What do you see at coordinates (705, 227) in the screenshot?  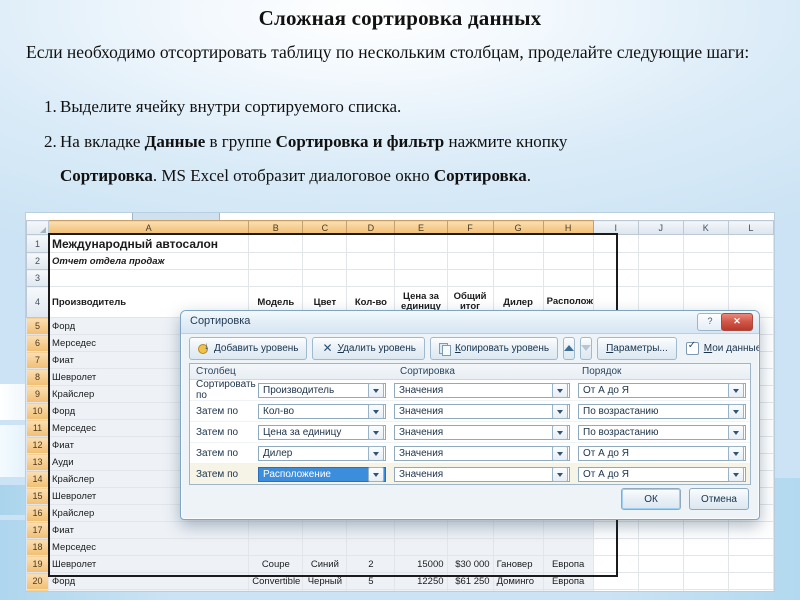 I see `column-header-k: K` at bounding box center [705, 227].